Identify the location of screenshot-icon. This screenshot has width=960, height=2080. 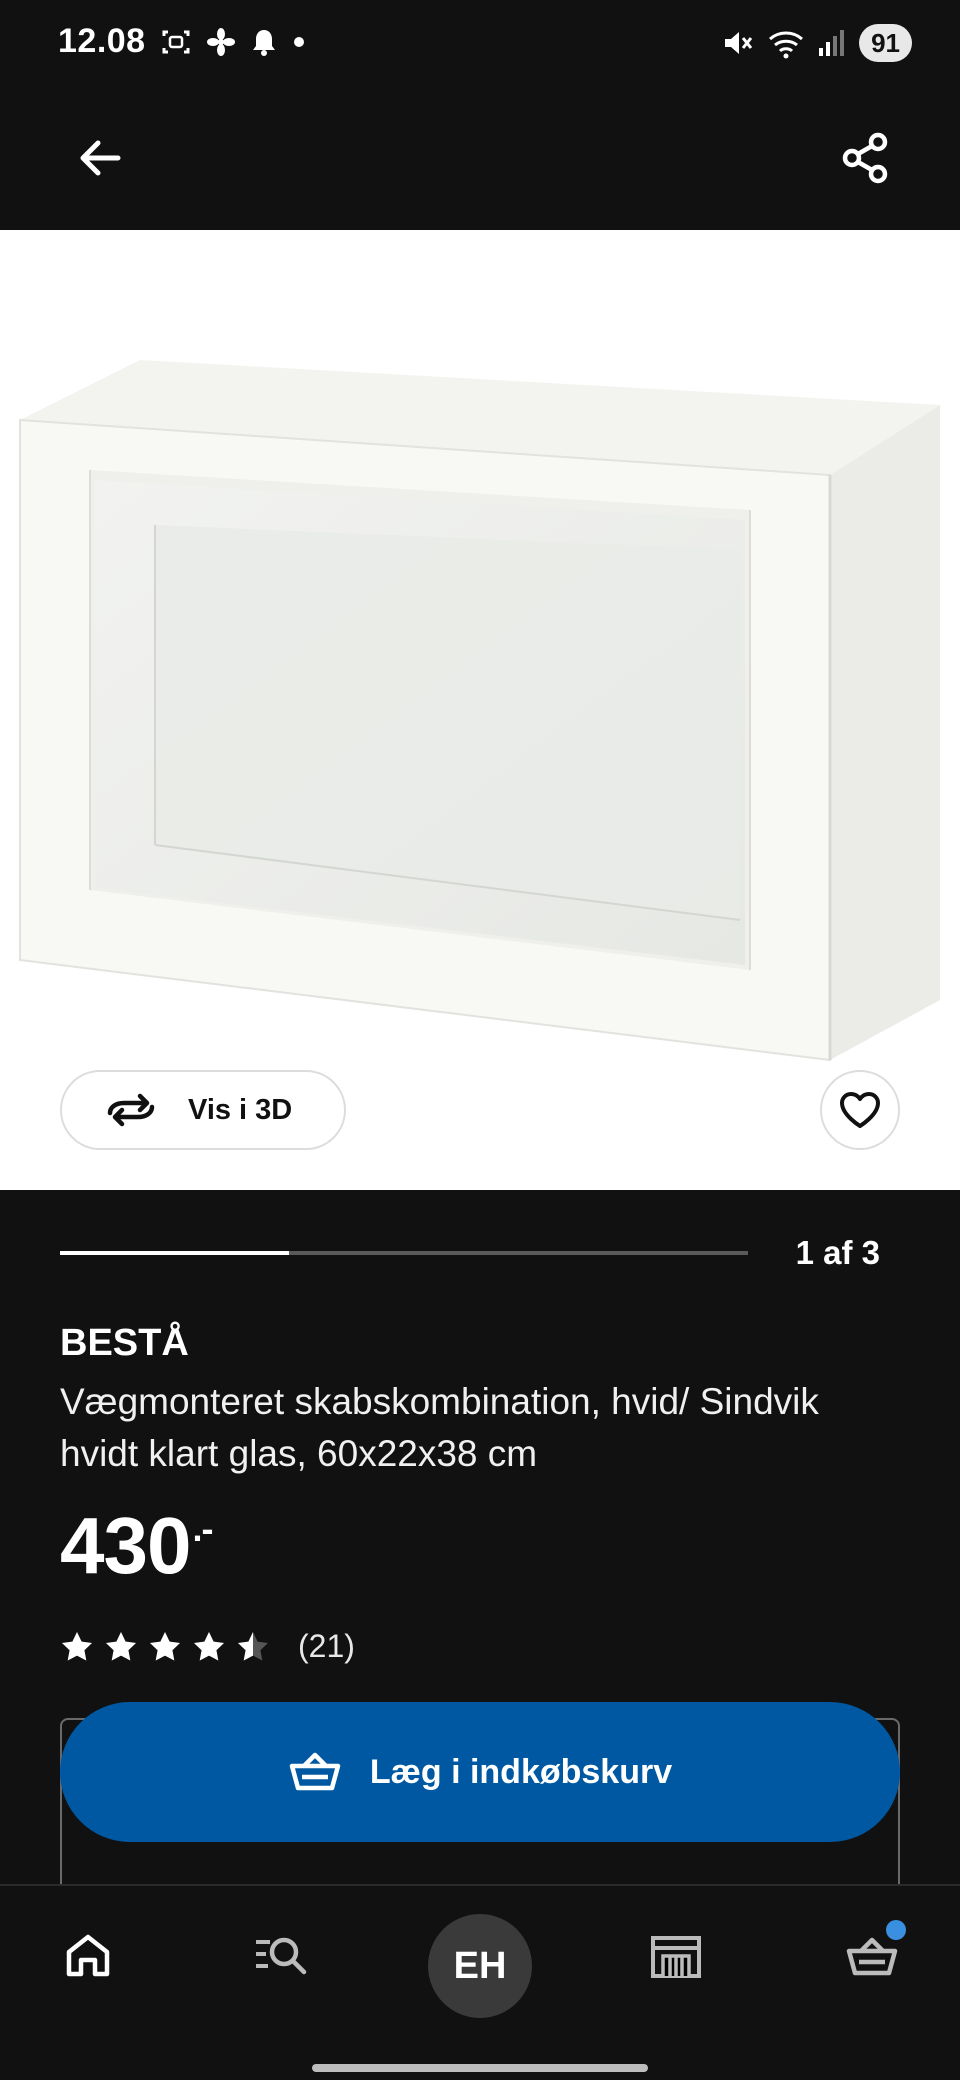
(176, 42).